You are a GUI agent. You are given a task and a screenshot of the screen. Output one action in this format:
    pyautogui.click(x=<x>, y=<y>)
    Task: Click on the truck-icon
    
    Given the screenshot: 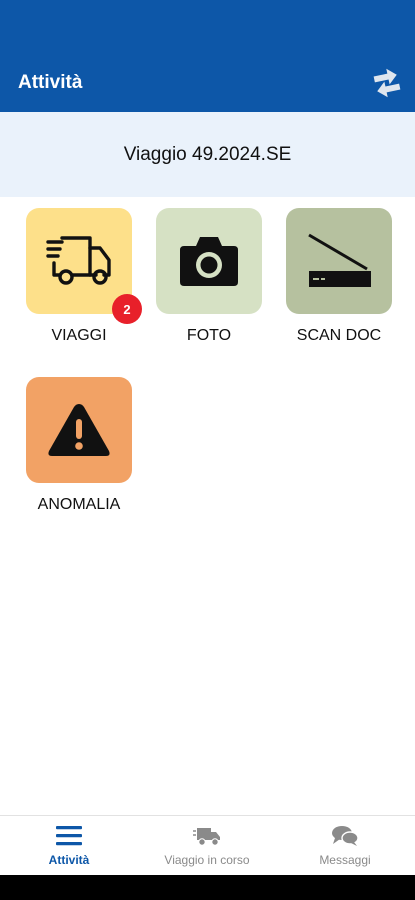 What is the action you would take?
    pyautogui.click(x=78, y=260)
    